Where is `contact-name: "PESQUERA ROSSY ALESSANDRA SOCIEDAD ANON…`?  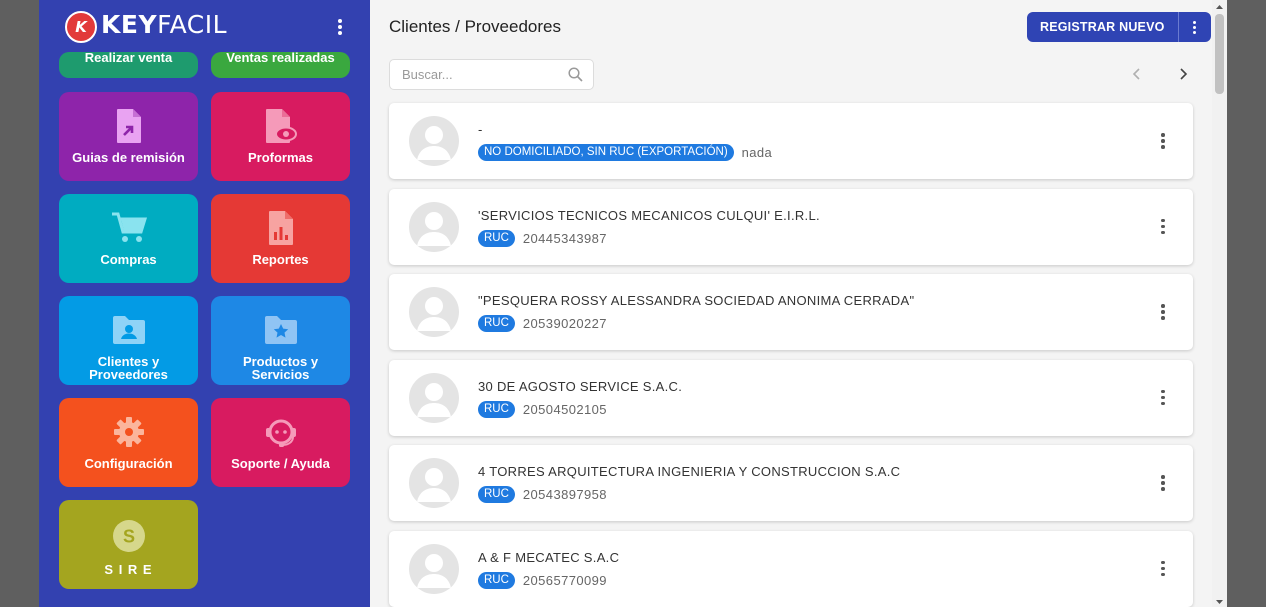
contact-name: "PESQUERA ROSSY ALESSANDRA SOCIEDAD ANON… is located at coordinates (696, 301).